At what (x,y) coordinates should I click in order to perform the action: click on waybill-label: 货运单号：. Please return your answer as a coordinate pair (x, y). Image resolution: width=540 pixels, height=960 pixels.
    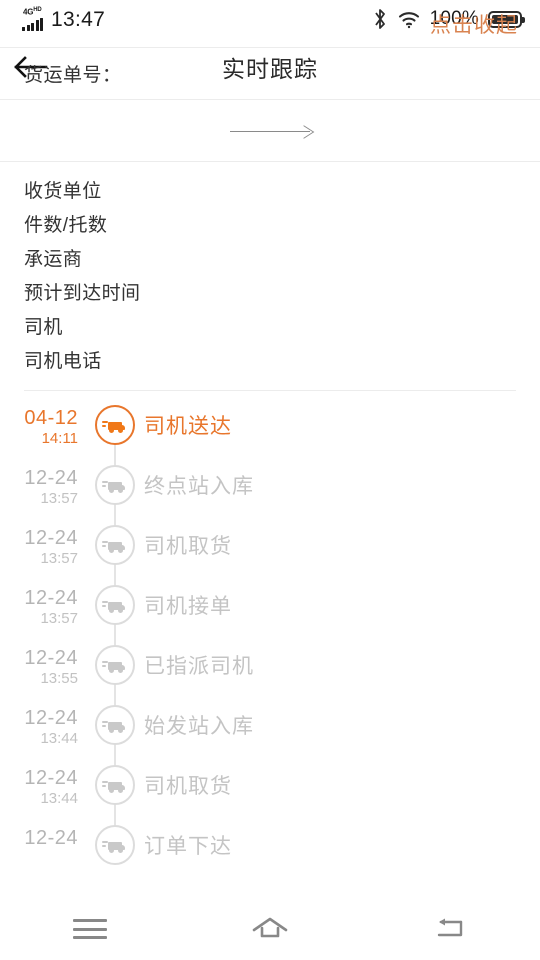
    Looking at the image, I should click on (73, 75).